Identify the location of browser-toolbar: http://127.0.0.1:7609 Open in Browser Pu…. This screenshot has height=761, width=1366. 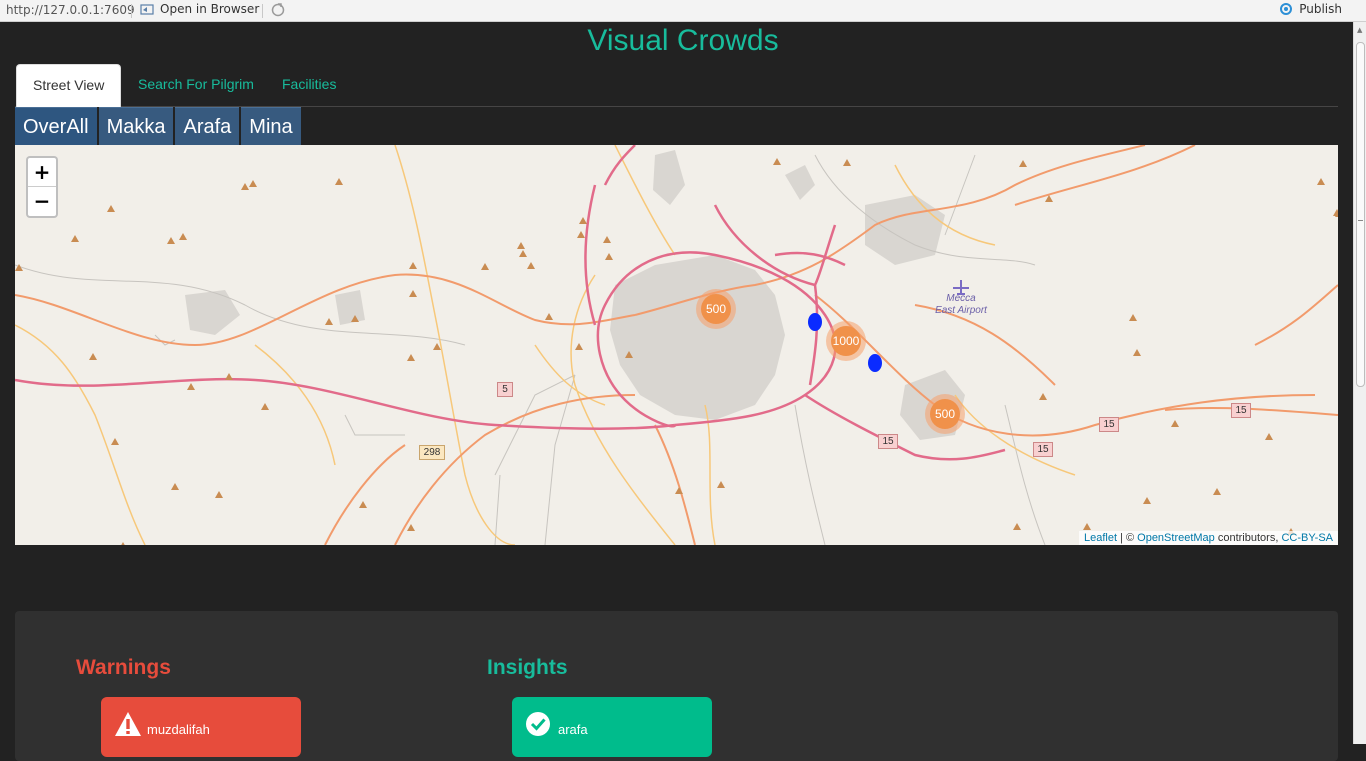
(683, 11).